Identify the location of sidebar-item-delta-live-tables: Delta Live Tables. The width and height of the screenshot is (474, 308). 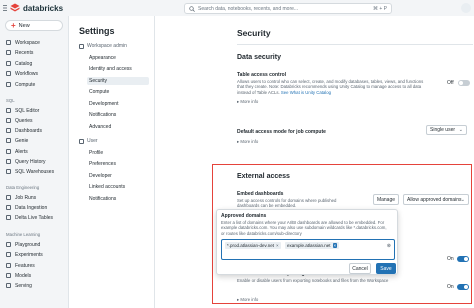
(29, 217).